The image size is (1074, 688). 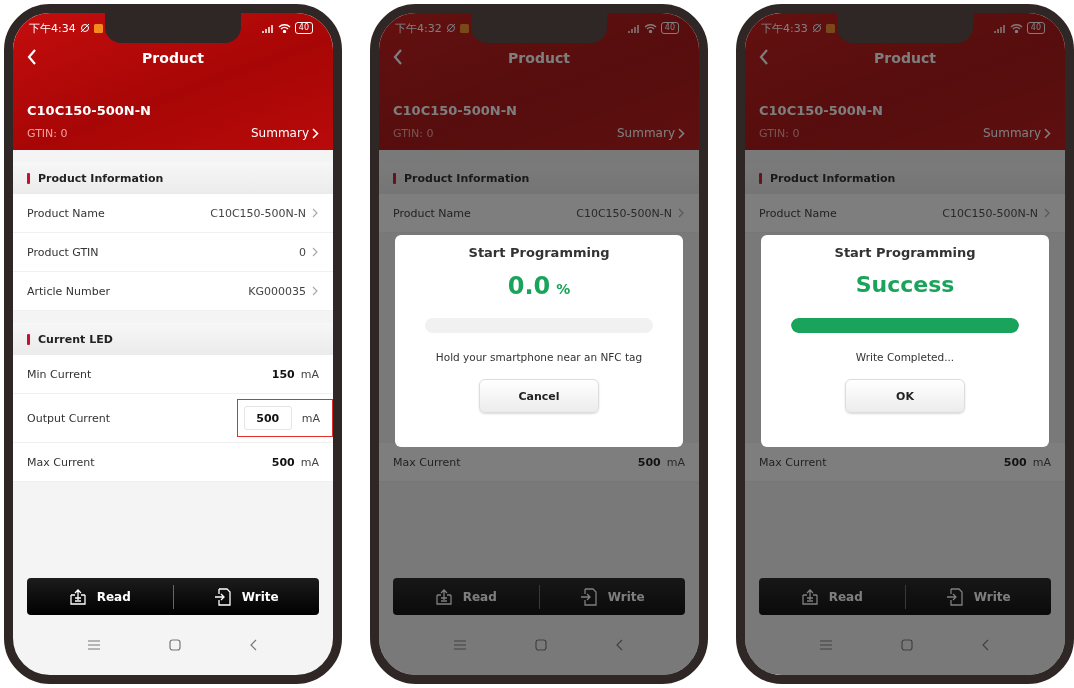 What do you see at coordinates (75, 339) in the screenshot?
I see `section-title: Current LED` at bounding box center [75, 339].